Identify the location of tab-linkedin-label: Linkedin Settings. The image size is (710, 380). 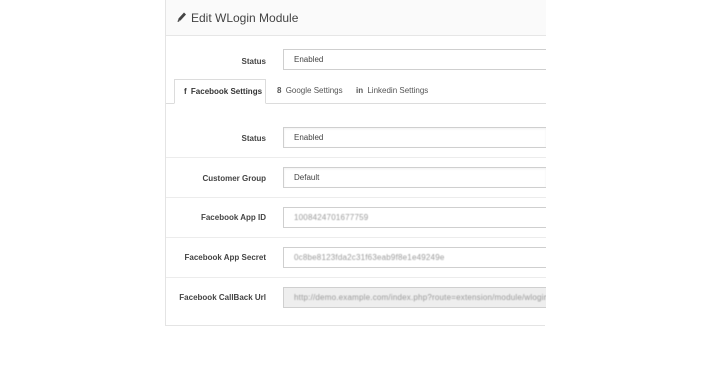
(398, 90).